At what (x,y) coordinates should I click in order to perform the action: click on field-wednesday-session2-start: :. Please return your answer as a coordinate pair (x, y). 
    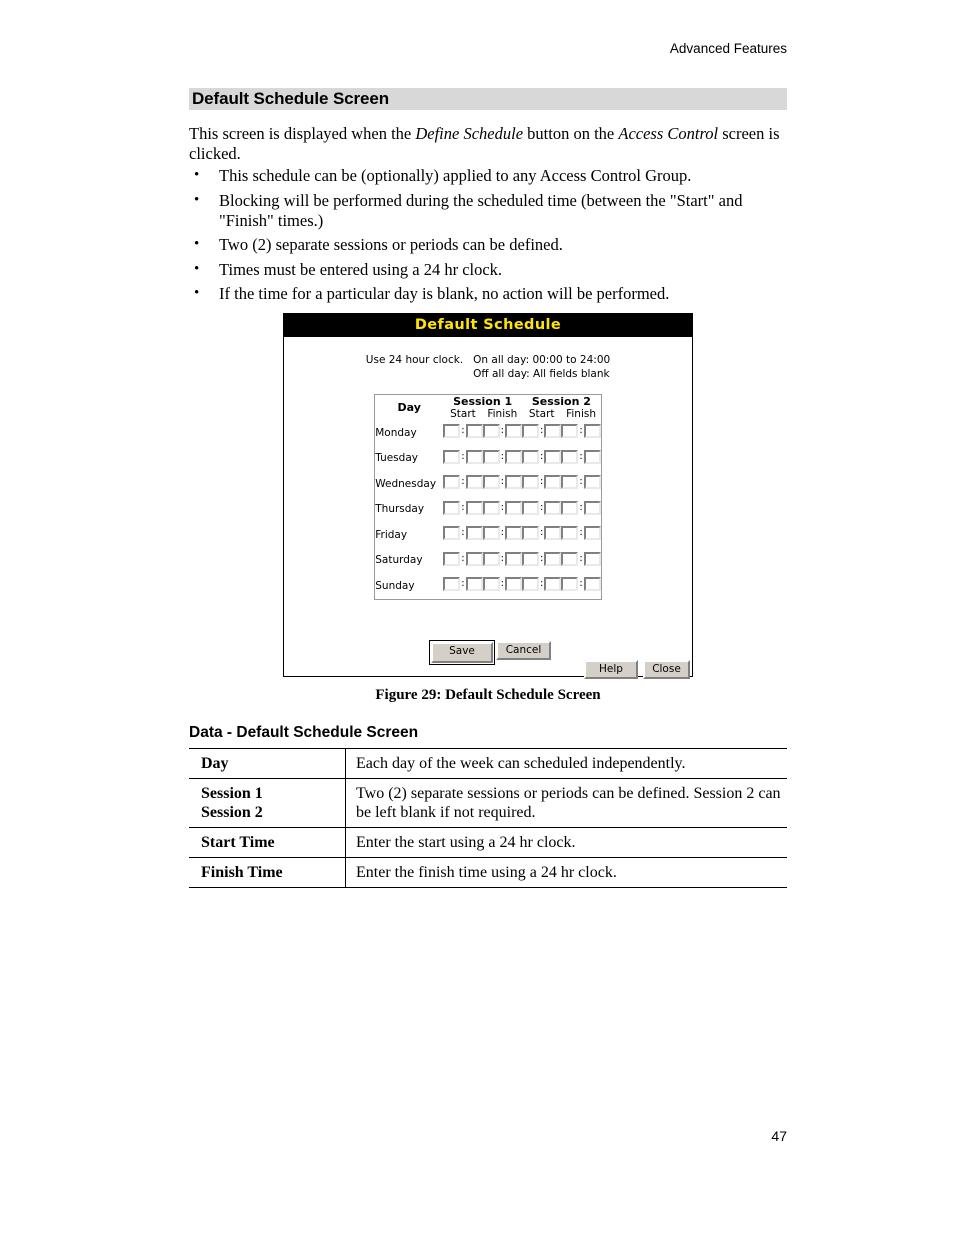
    Looking at the image, I should click on (542, 484).